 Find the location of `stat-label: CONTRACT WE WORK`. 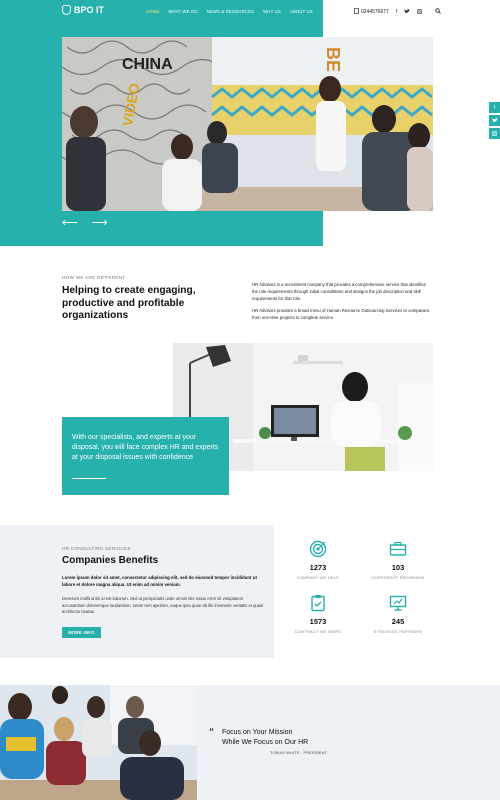

stat-label: CONTRACT WE WORK is located at coordinates (318, 631).